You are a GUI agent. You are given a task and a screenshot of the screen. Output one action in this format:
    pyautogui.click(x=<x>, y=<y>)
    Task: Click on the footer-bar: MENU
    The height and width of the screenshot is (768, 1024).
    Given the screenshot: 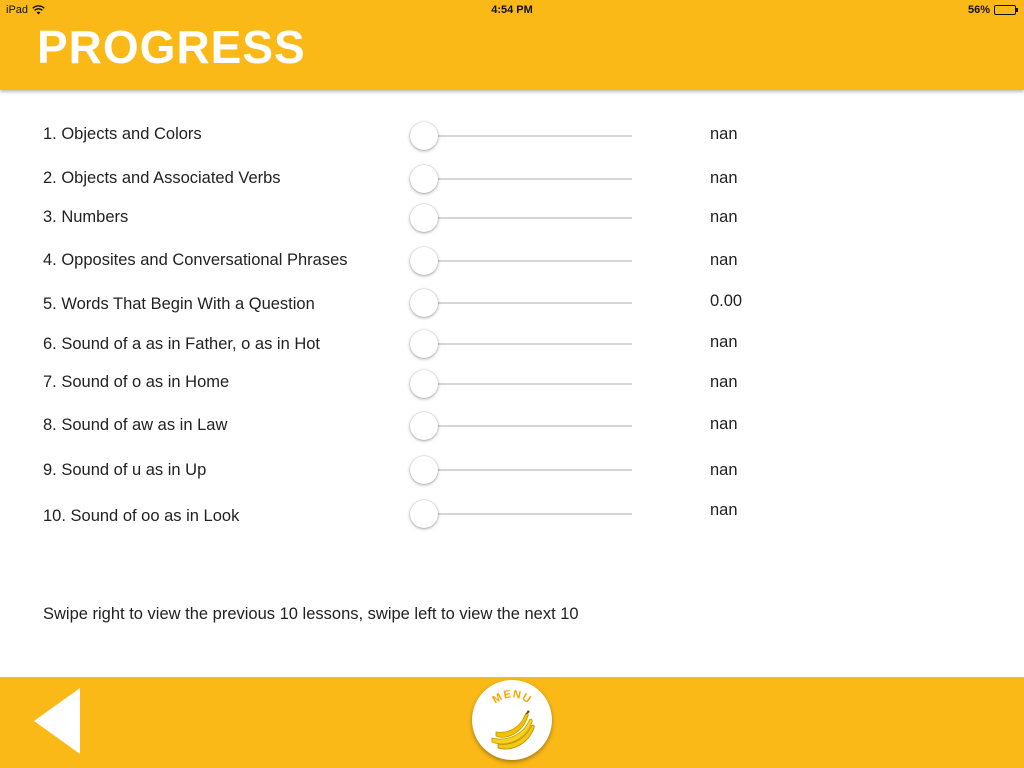 What is the action you would take?
    pyautogui.click(x=512, y=722)
    